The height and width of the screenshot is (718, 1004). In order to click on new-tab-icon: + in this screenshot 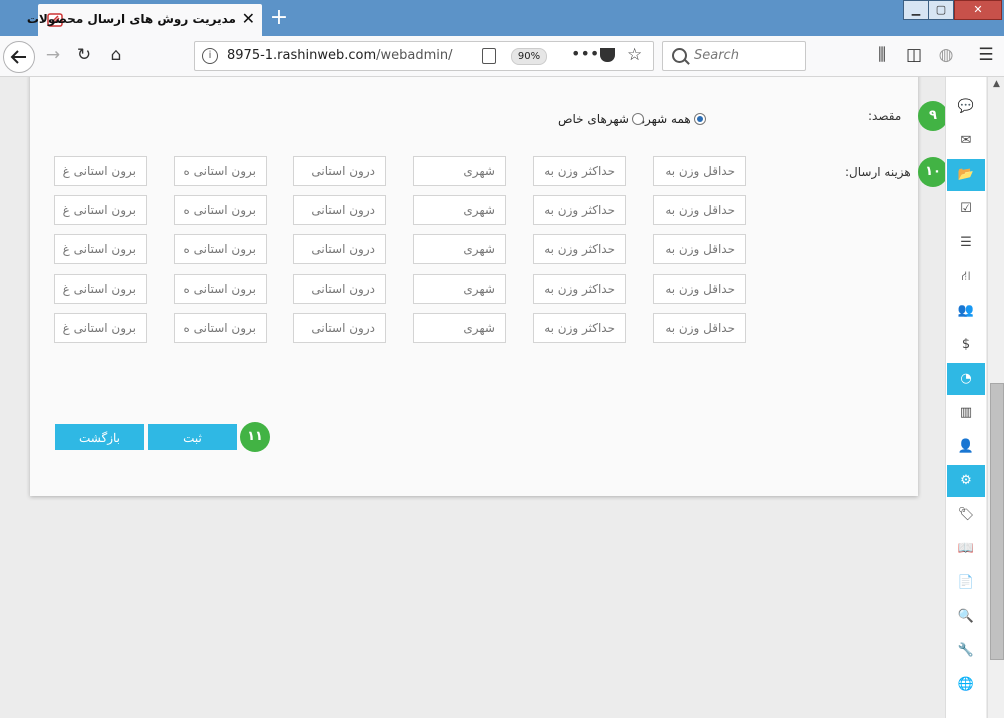, I will do `click(279, 18)`.